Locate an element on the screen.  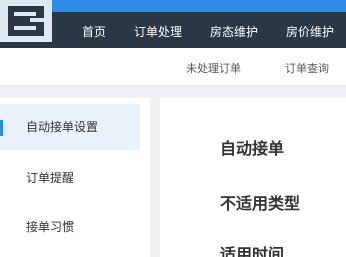
sidebar-item-order-reminder: 订单提醒 is located at coordinates (70, 178).